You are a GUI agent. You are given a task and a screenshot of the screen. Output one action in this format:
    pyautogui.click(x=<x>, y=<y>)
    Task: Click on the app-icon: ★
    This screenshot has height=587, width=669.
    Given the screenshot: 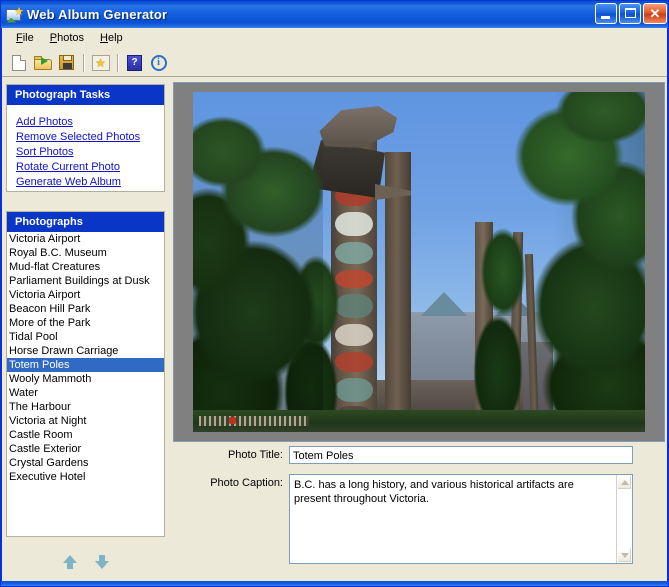 What is the action you would take?
    pyautogui.click(x=14, y=15)
    